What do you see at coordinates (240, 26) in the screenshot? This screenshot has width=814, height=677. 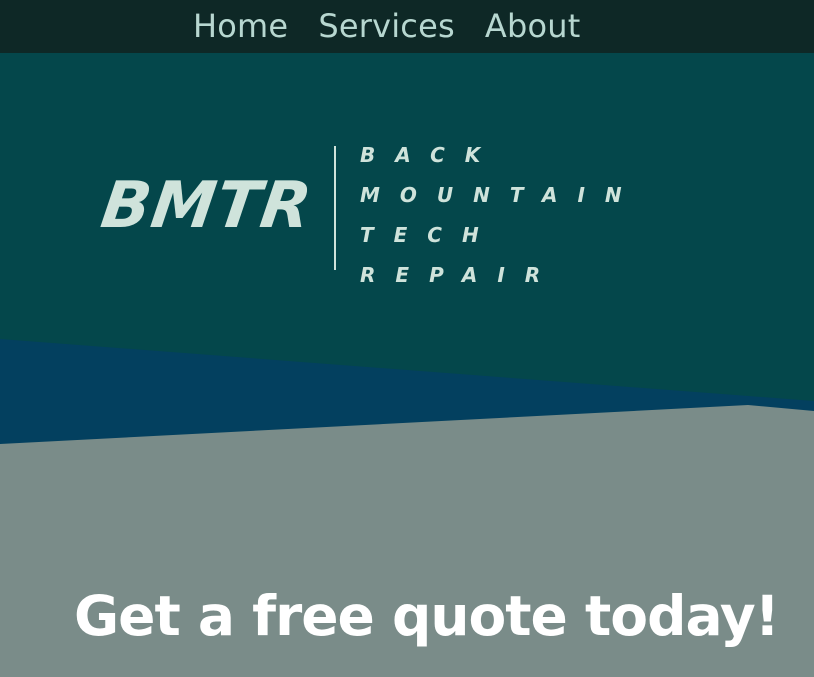 I see `nav-home-link: Home` at bounding box center [240, 26].